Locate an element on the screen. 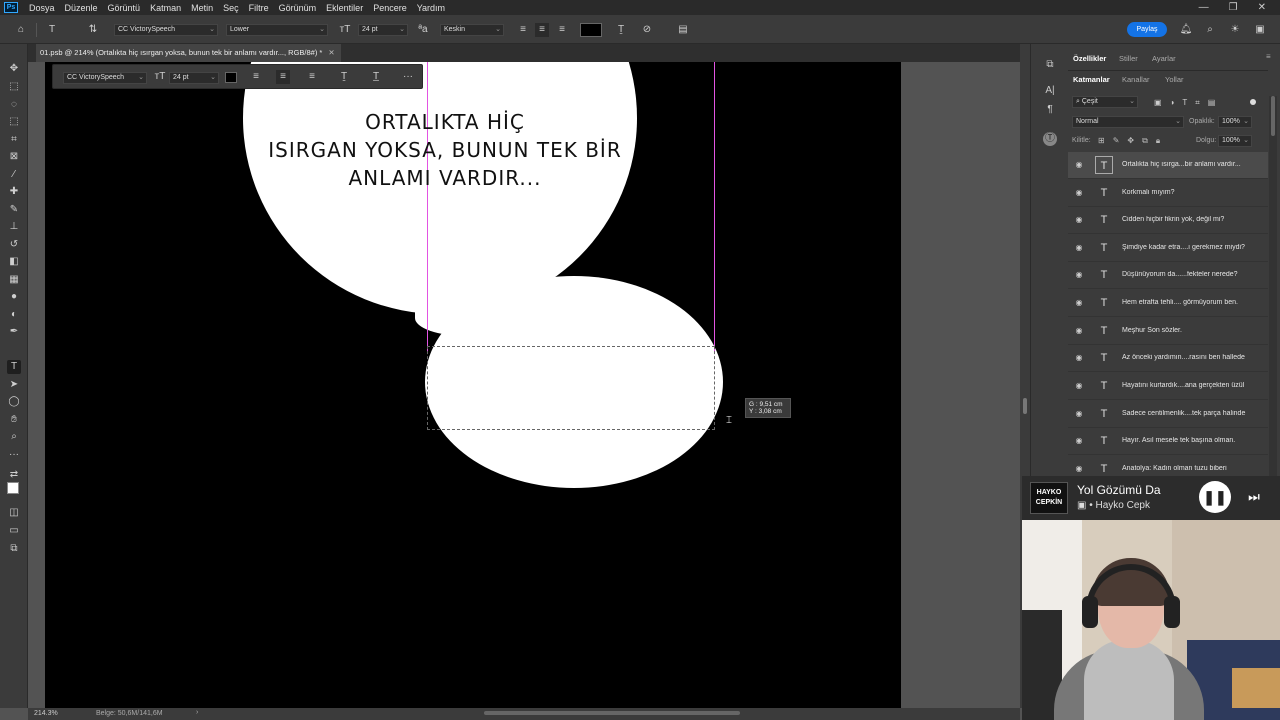 The width and height of the screenshot is (1280, 720). tab-properties: Özellikler is located at coordinates (1089, 58).